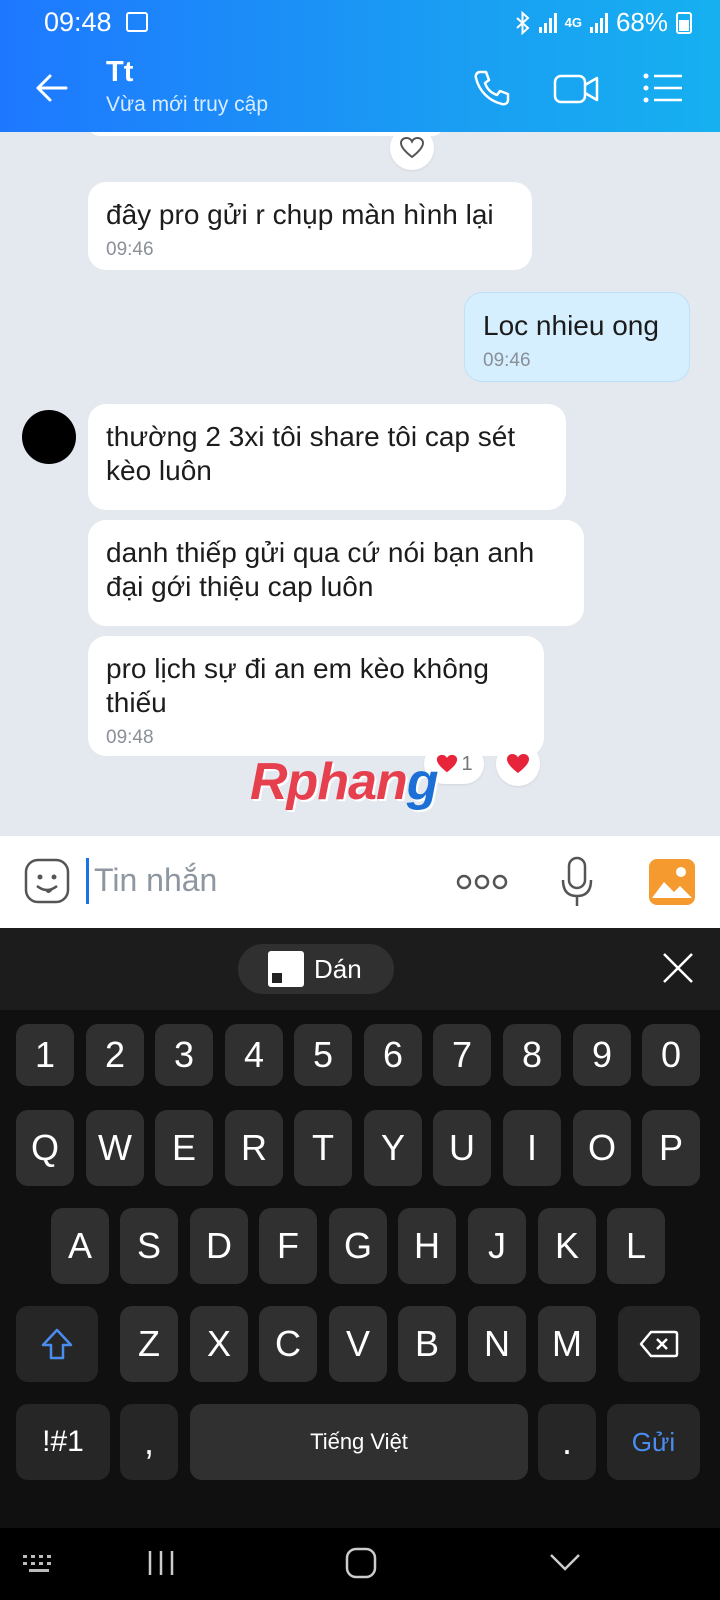 Image resolution: width=720 pixels, height=1600 pixels. What do you see at coordinates (40, 1565) in the screenshot?
I see `keyboard-hide-icon` at bounding box center [40, 1565].